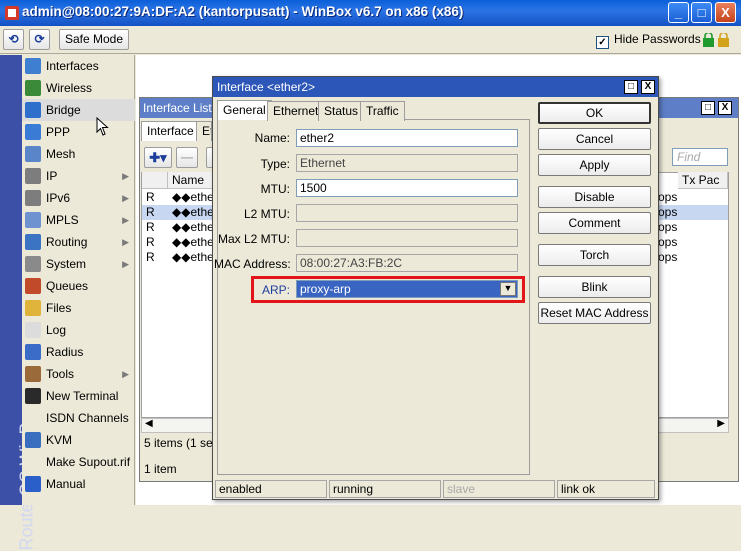 This screenshot has height=551, width=741. I want to click on hide-passwords-toggle: ✓ Hide Passwords, so click(648, 40).